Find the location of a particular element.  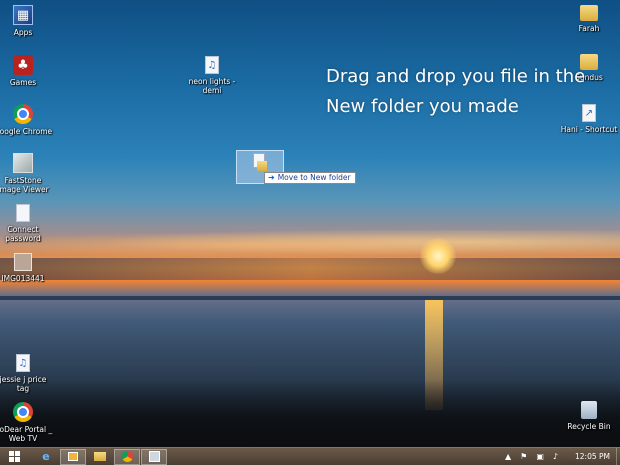

network-icon: ▣ is located at coordinates (540, 456).